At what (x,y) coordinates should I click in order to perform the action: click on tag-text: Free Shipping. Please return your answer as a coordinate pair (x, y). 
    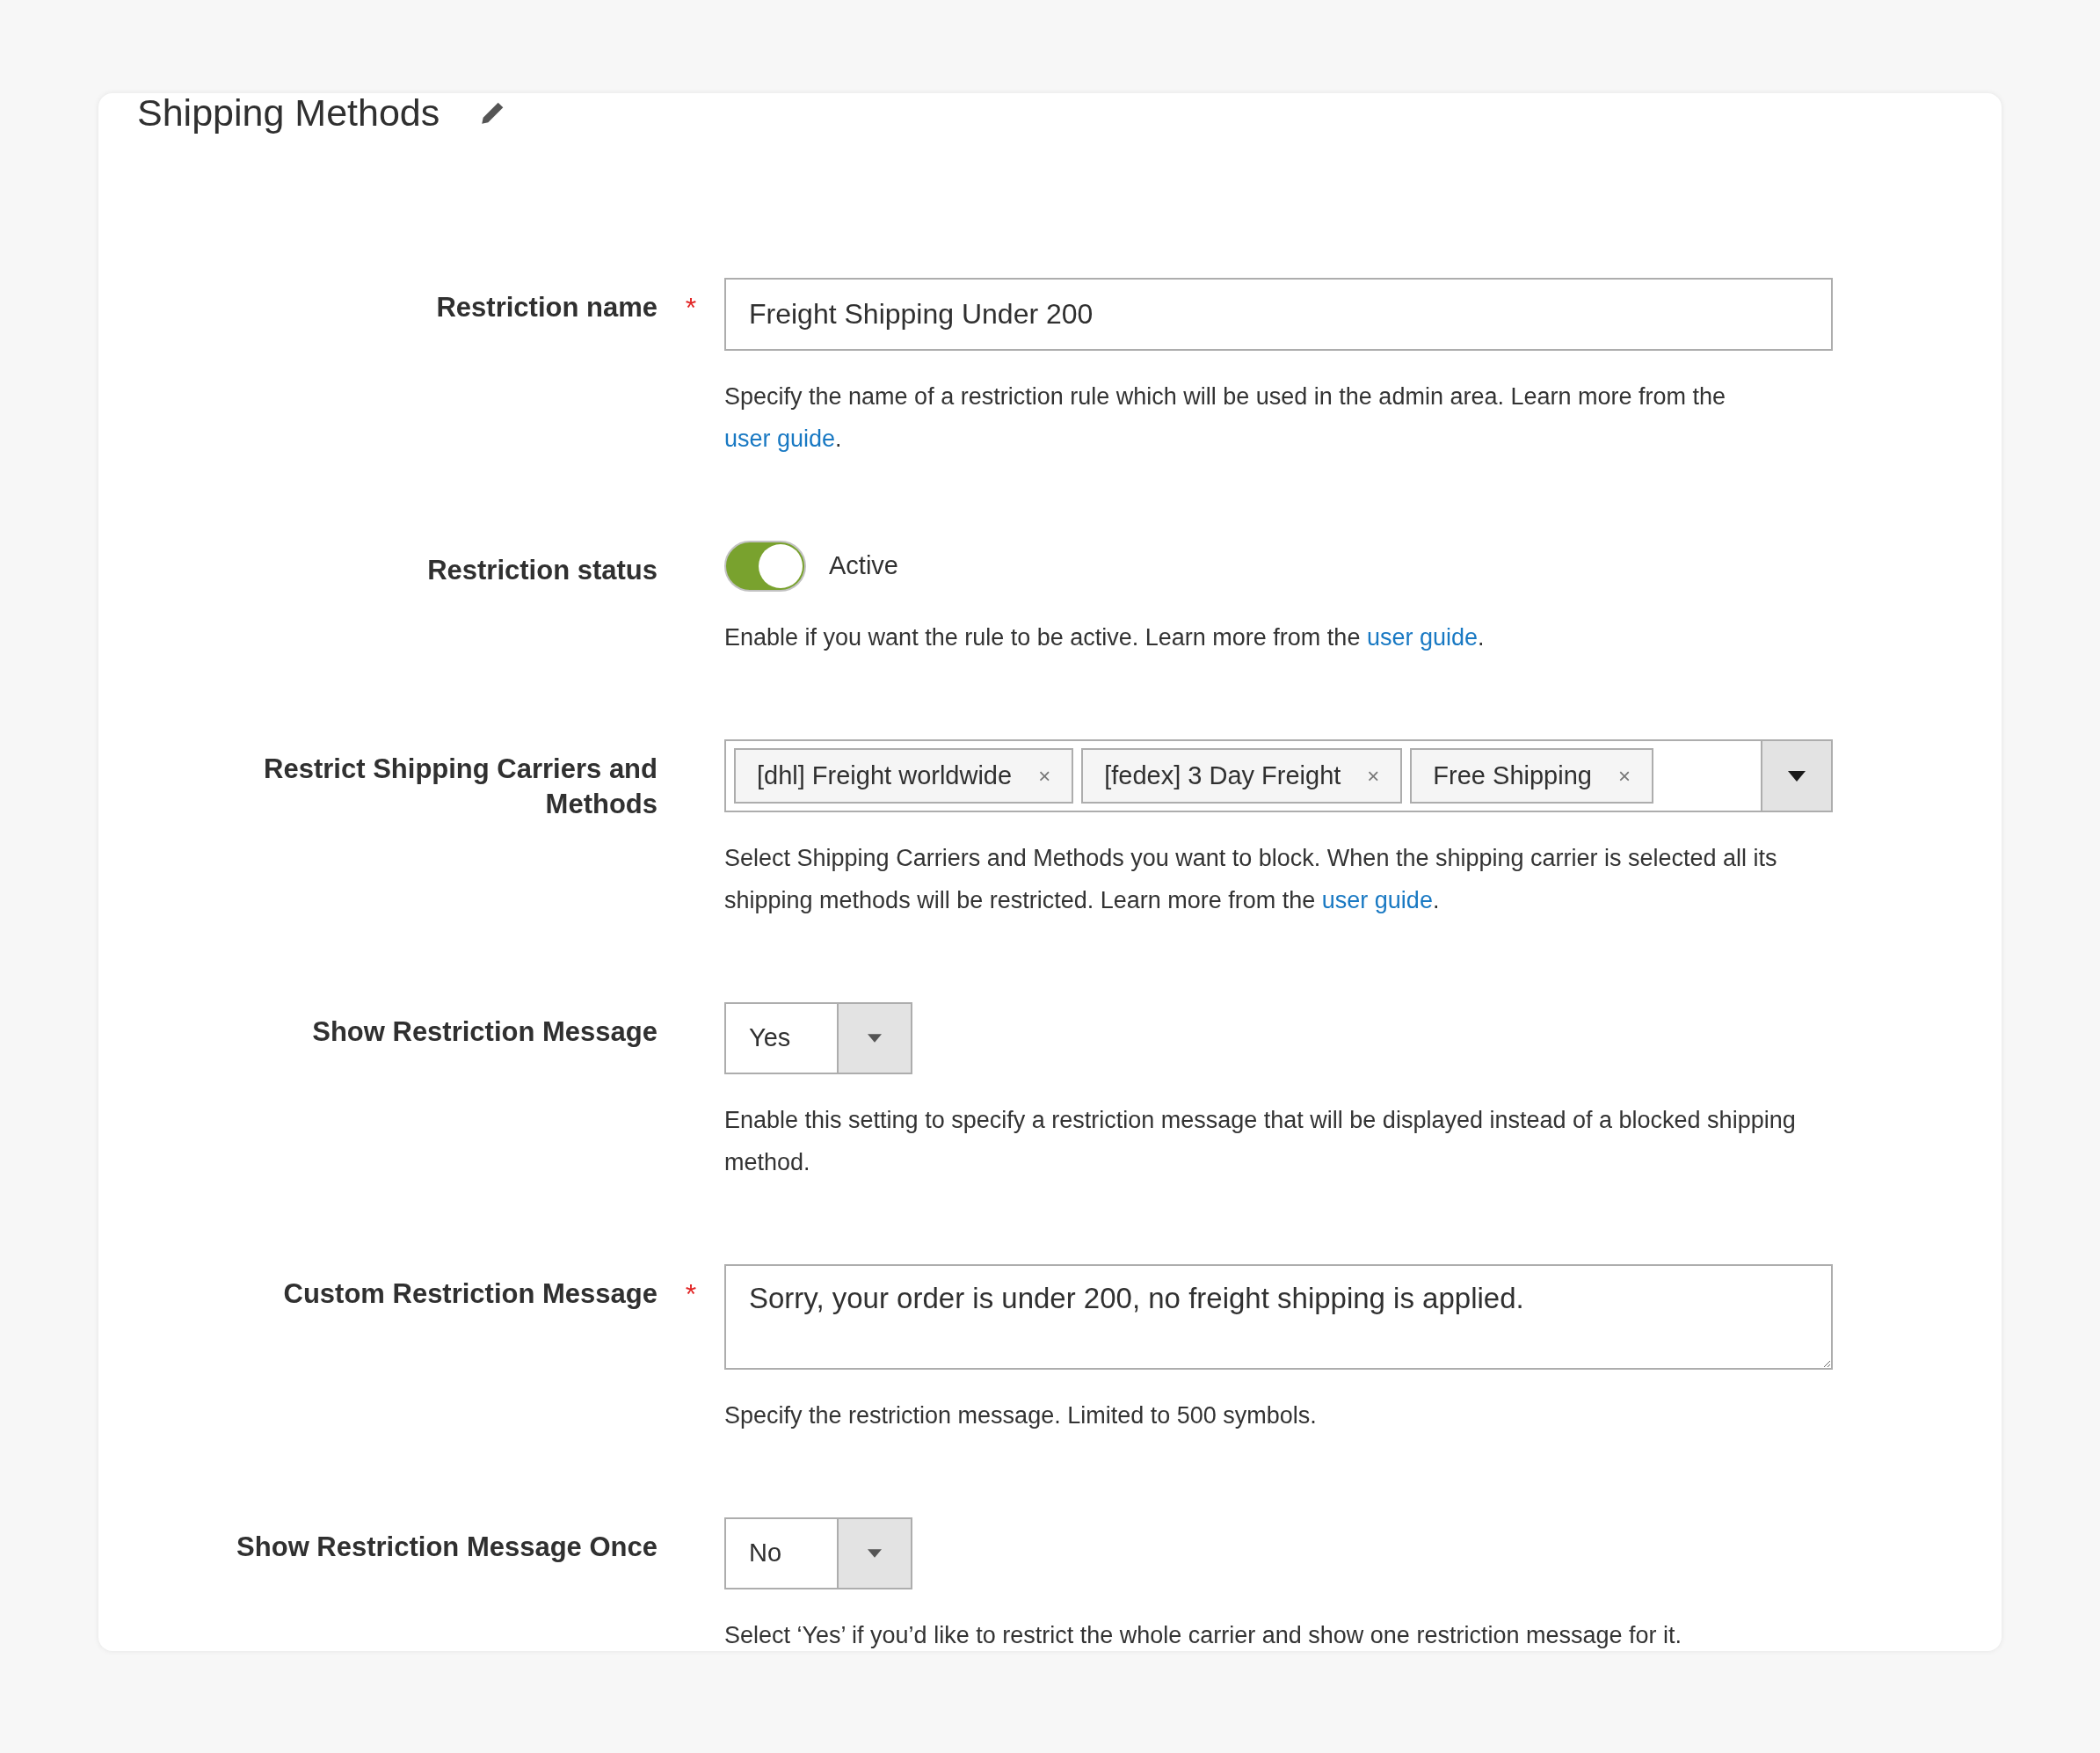
    Looking at the image, I should click on (1512, 775).